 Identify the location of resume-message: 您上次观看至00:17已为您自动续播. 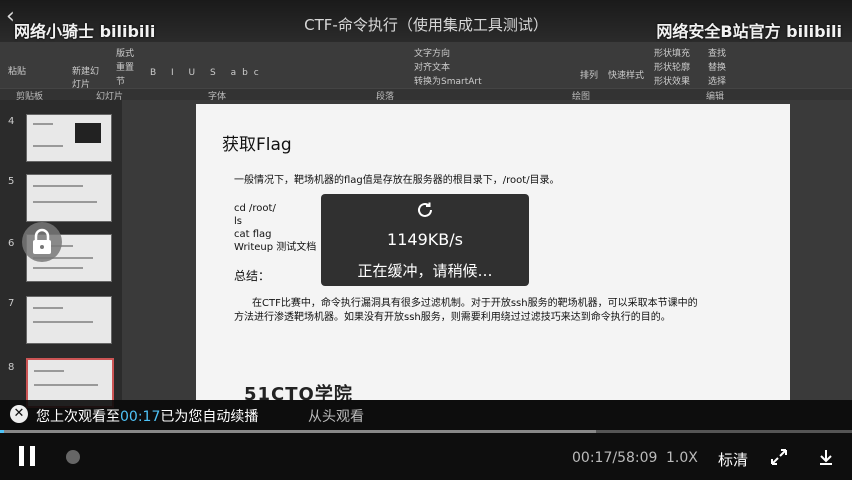
(147, 416).